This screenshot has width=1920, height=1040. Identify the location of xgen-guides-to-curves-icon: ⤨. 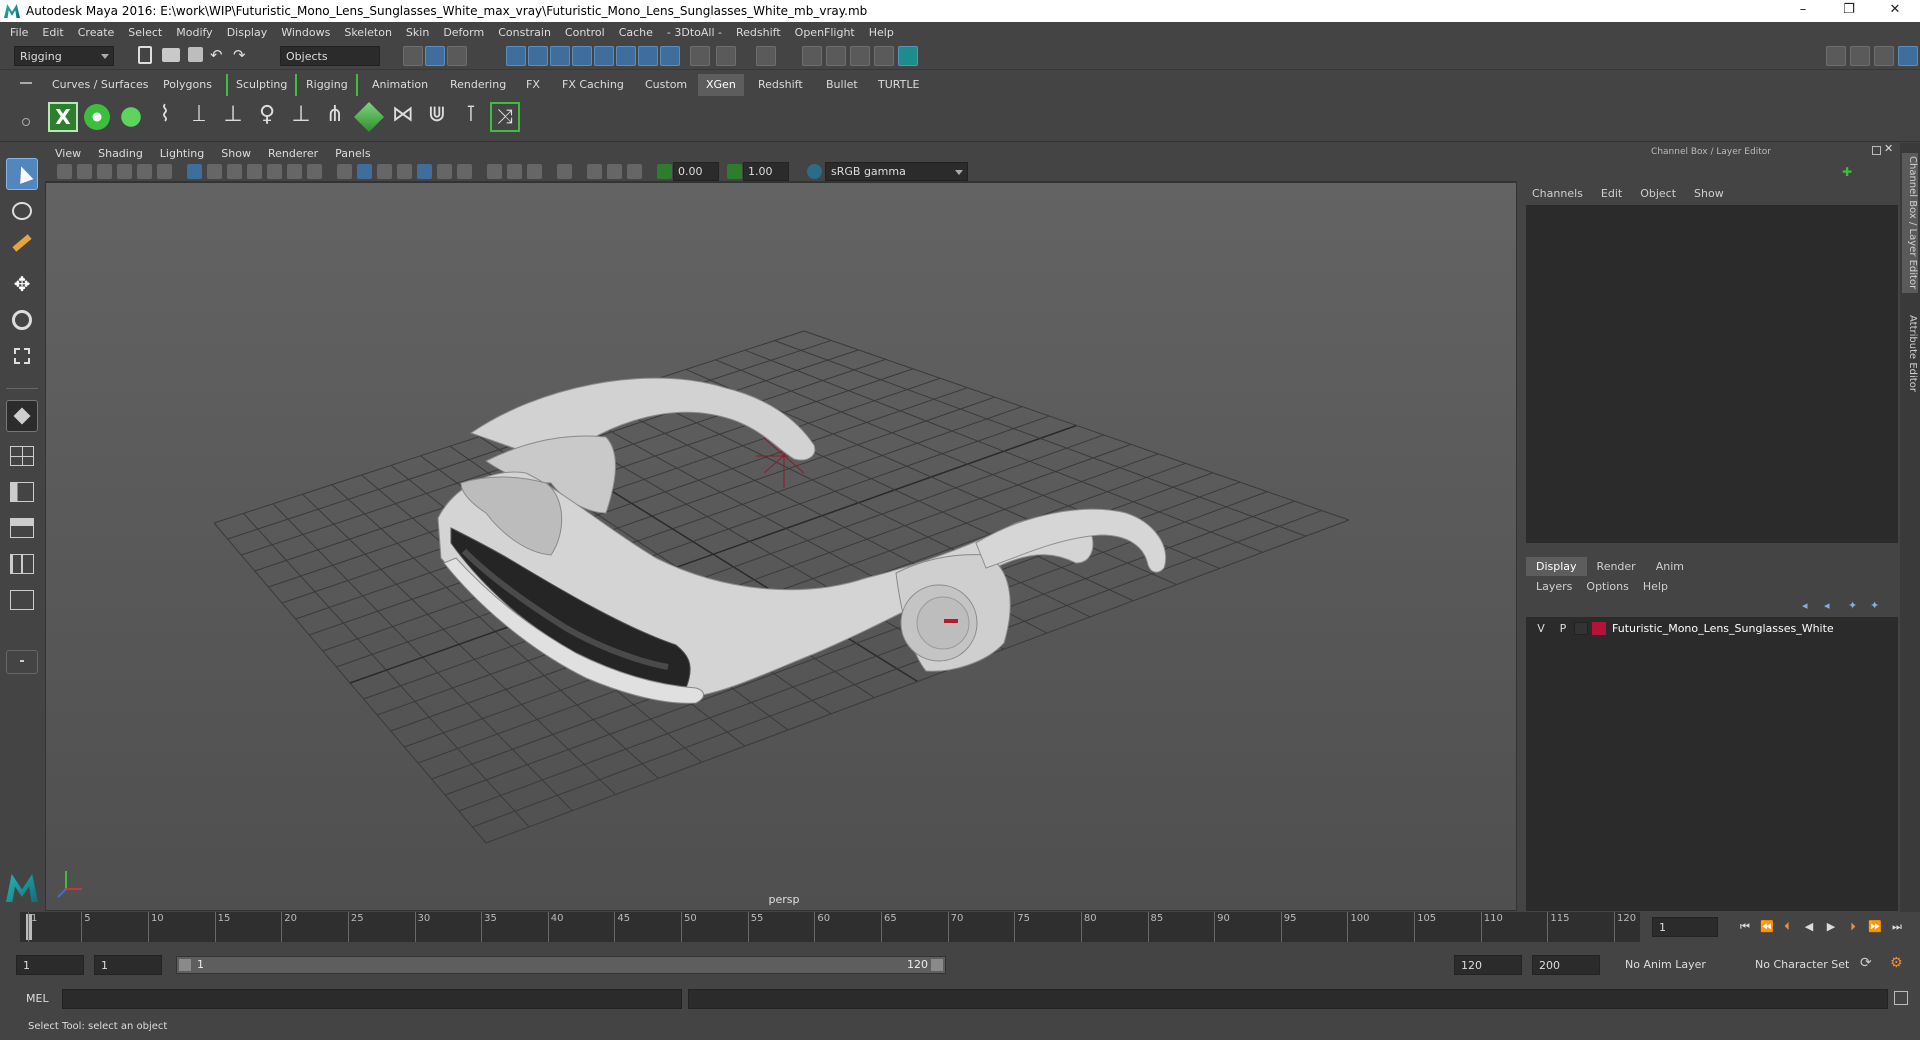
(505, 117).